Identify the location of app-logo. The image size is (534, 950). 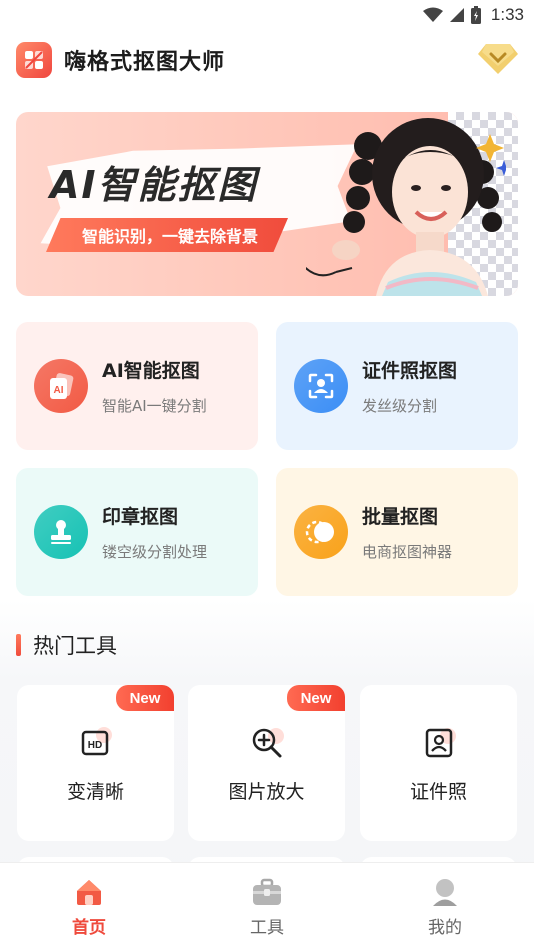
(34, 60).